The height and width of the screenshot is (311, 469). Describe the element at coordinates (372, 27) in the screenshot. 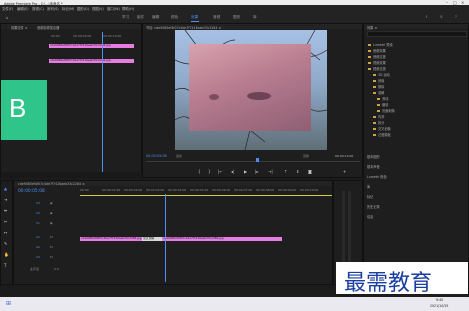

I see `effects-panel-title: 效果 ≡` at that location.